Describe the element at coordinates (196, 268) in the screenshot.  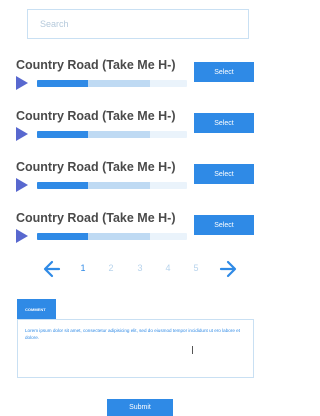
I see `page-5: 5` at that location.